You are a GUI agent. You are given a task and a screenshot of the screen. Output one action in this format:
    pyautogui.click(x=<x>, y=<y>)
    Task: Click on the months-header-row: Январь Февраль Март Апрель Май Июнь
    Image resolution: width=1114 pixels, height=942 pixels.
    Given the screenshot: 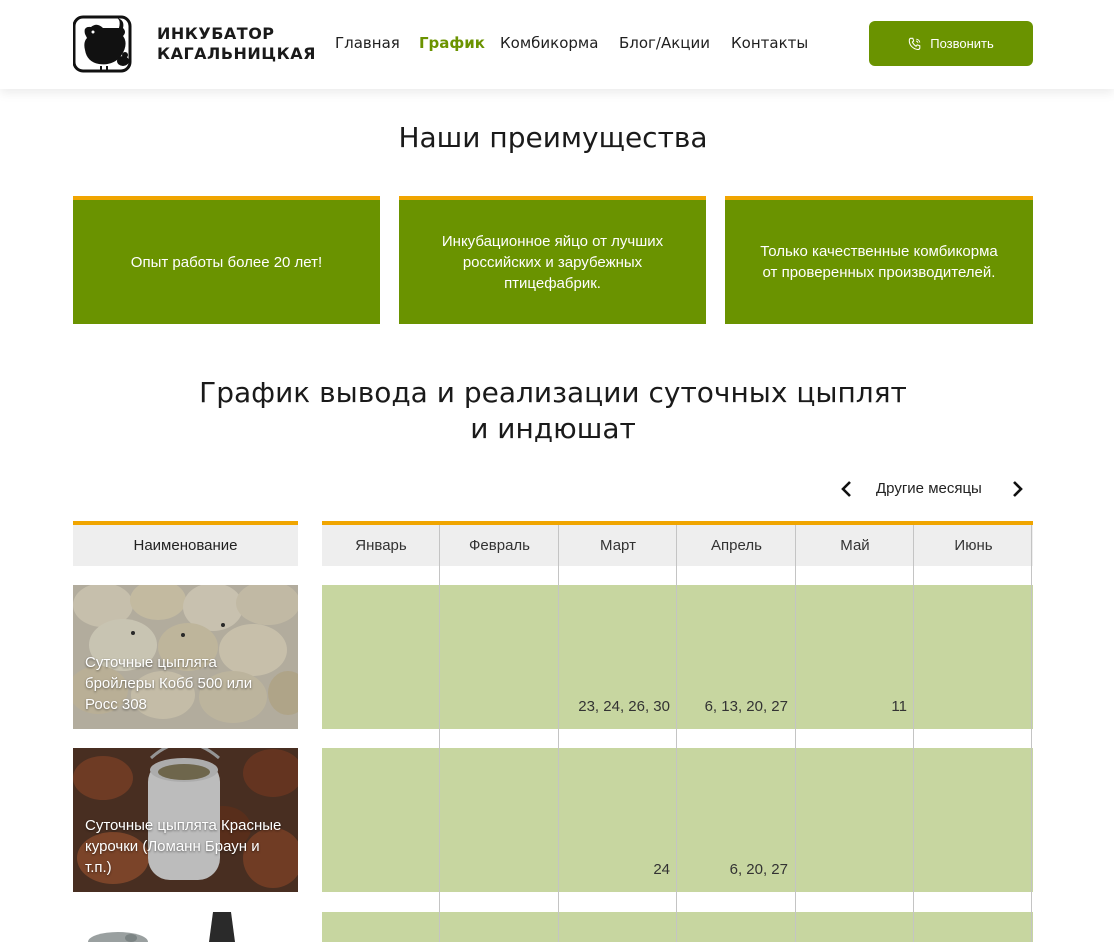 What is the action you would take?
    pyautogui.click(x=677, y=543)
    